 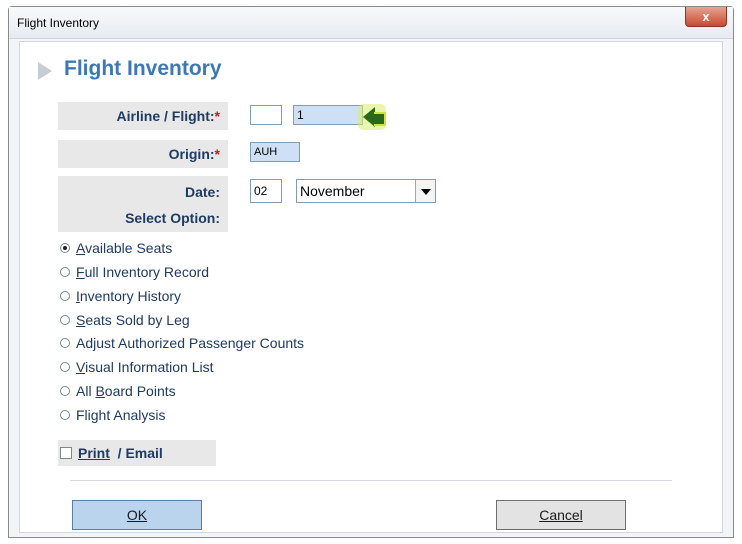 I want to click on radio-selected, so click(x=65, y=248).